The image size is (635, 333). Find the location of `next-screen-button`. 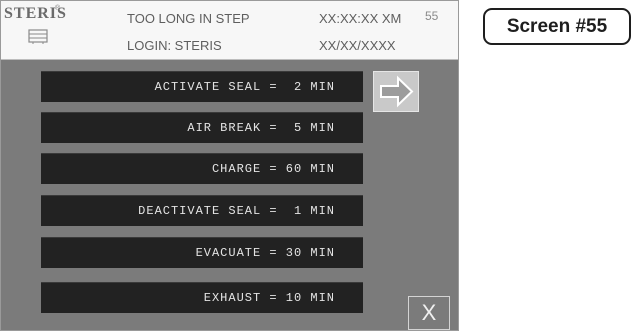

next-screen-button is located at coordinates (396, 91).